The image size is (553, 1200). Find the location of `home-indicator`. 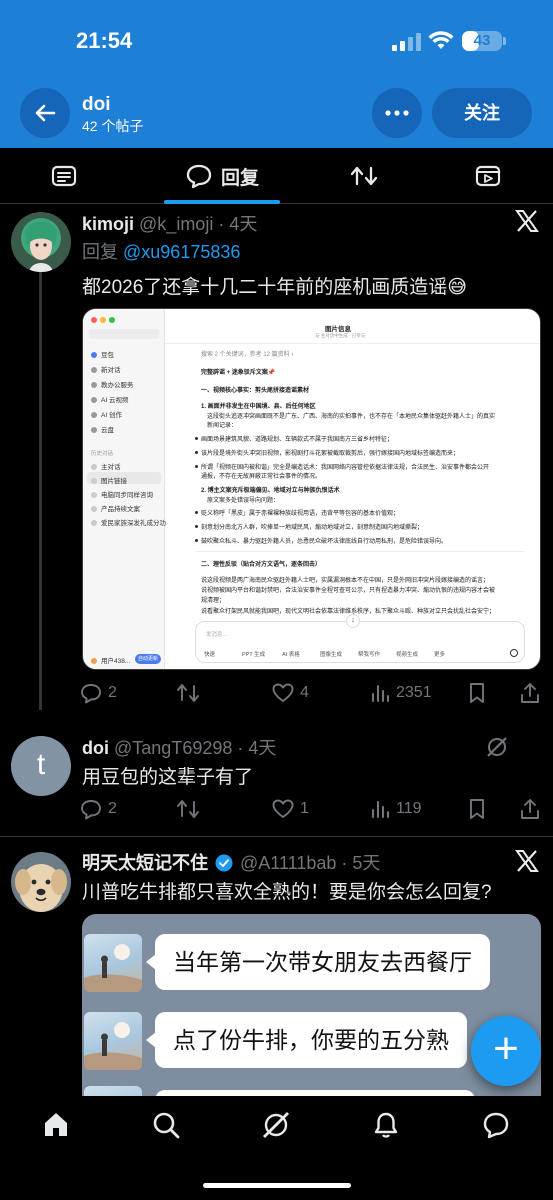

home-indicator is located at coordinates (277, 1185).